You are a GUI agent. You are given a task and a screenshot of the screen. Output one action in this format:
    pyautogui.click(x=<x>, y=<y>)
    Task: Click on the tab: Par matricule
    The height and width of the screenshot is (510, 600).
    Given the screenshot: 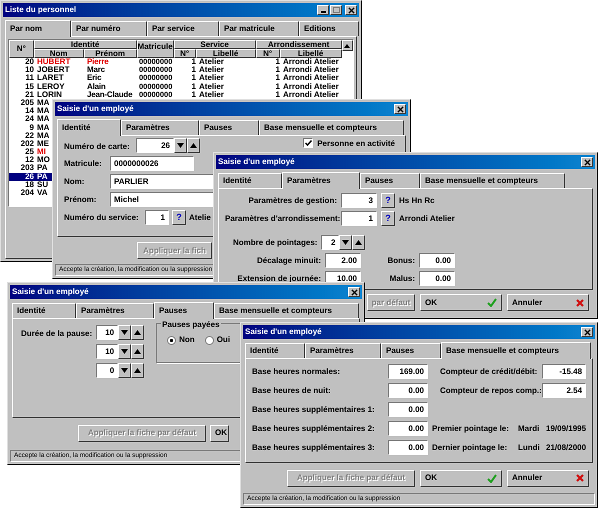 What is the action you would take?
    pyautogui.click(x=259, y=28)
    